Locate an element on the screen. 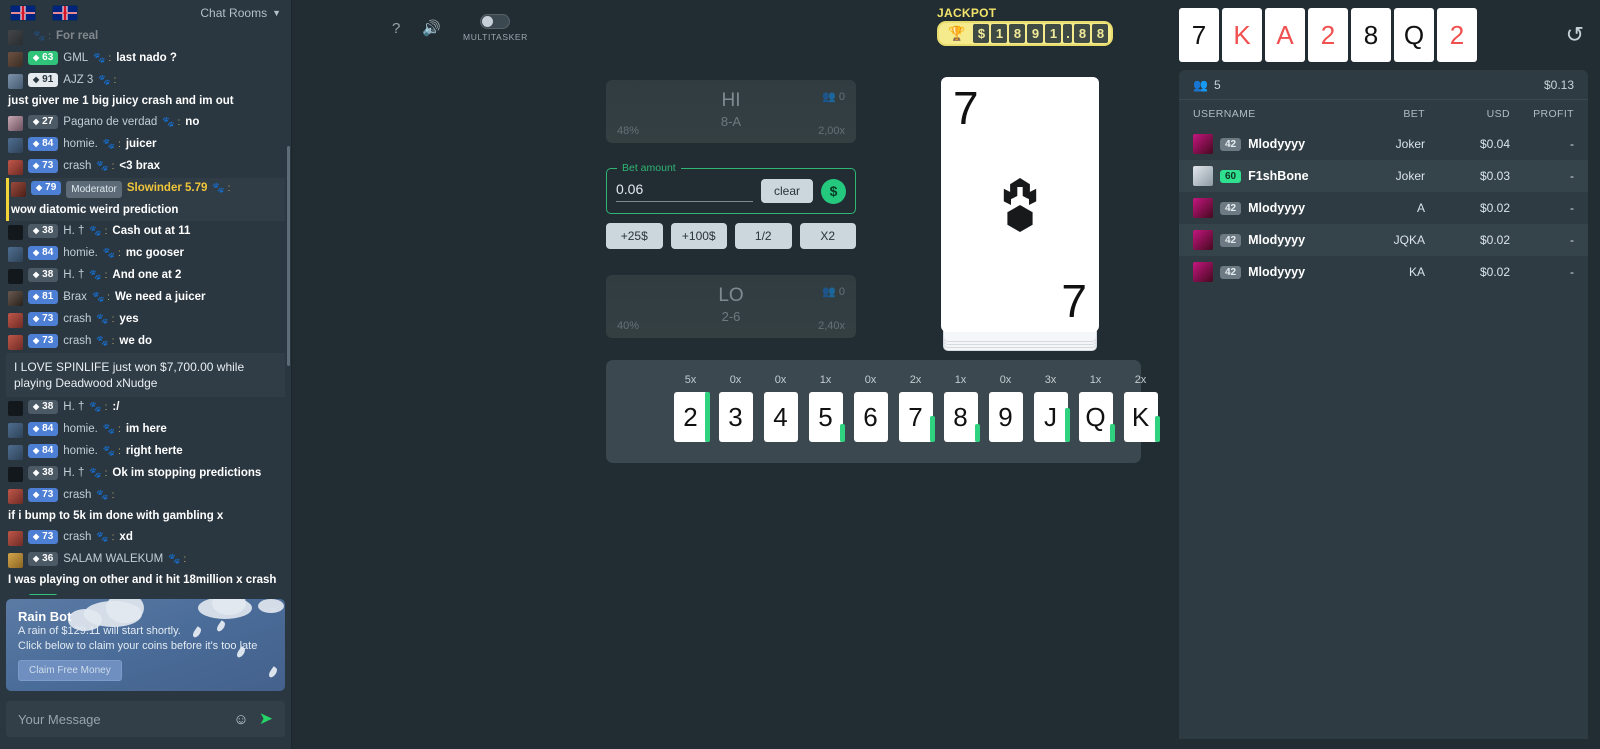 Image resolution: width=1600 pixels, height=749 pixels. chat-rooms-dropdown: Chat Rooms ▼ is located at coordinates (240, 13).